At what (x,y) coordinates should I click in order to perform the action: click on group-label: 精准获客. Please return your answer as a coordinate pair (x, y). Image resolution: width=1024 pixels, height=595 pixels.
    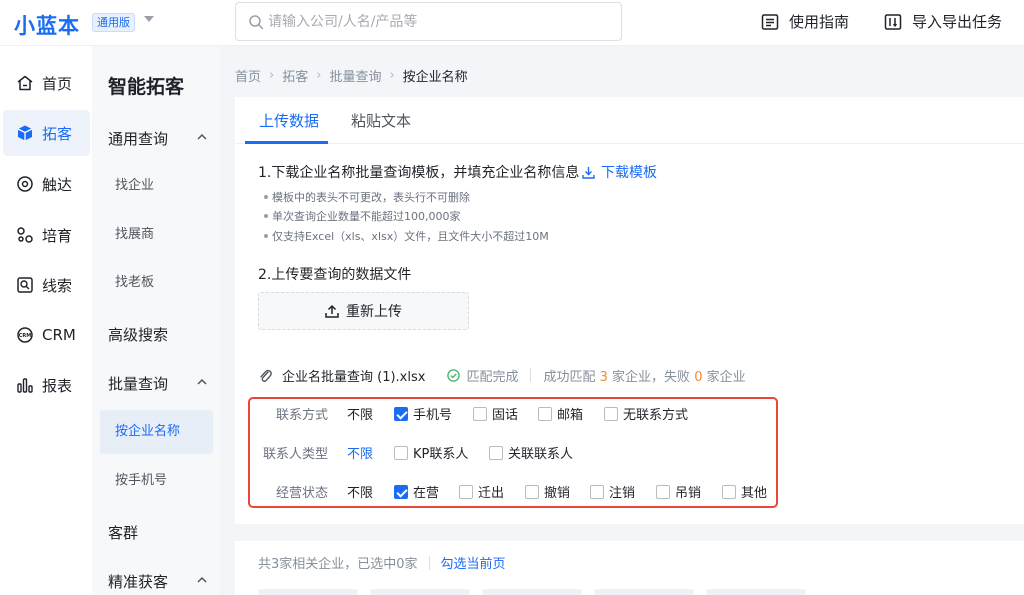
    Looking at the image, I should click on (138, 582).